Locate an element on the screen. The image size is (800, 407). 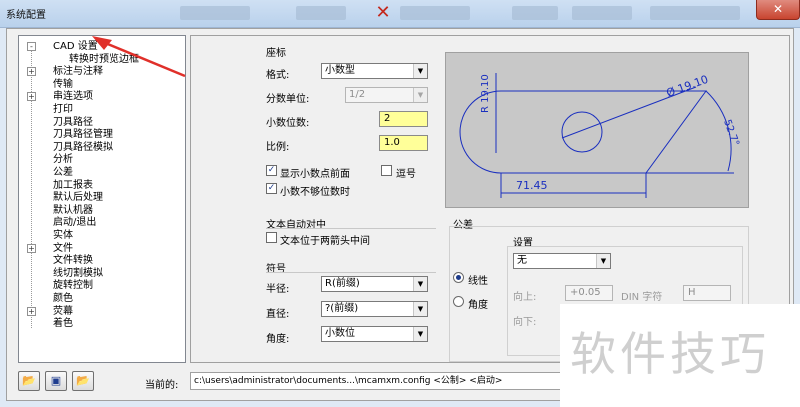
radius-dimension-text: R 19.10 is located at coordinates (485, 93).